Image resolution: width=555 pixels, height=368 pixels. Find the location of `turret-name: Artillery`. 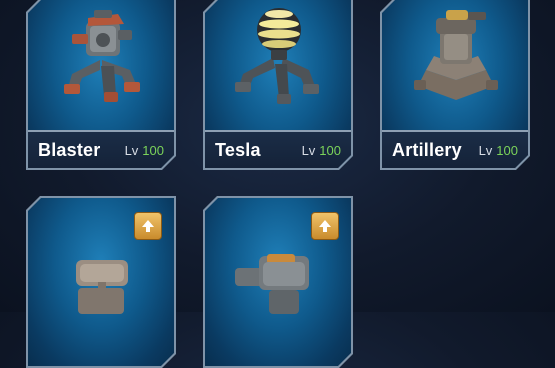

turret-name: Artillery is located at coordinates (427, 149).